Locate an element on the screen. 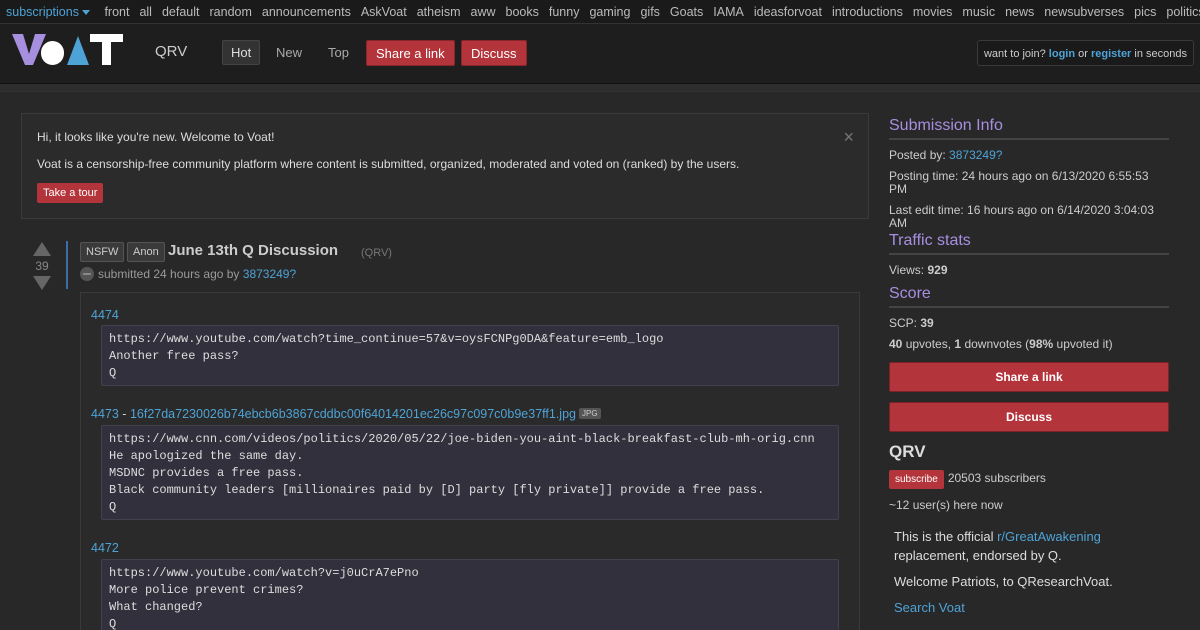 The width and height of the screenshot is (1200, 630). upvotes-label: upvotes, is located at coordinates (928, 344).